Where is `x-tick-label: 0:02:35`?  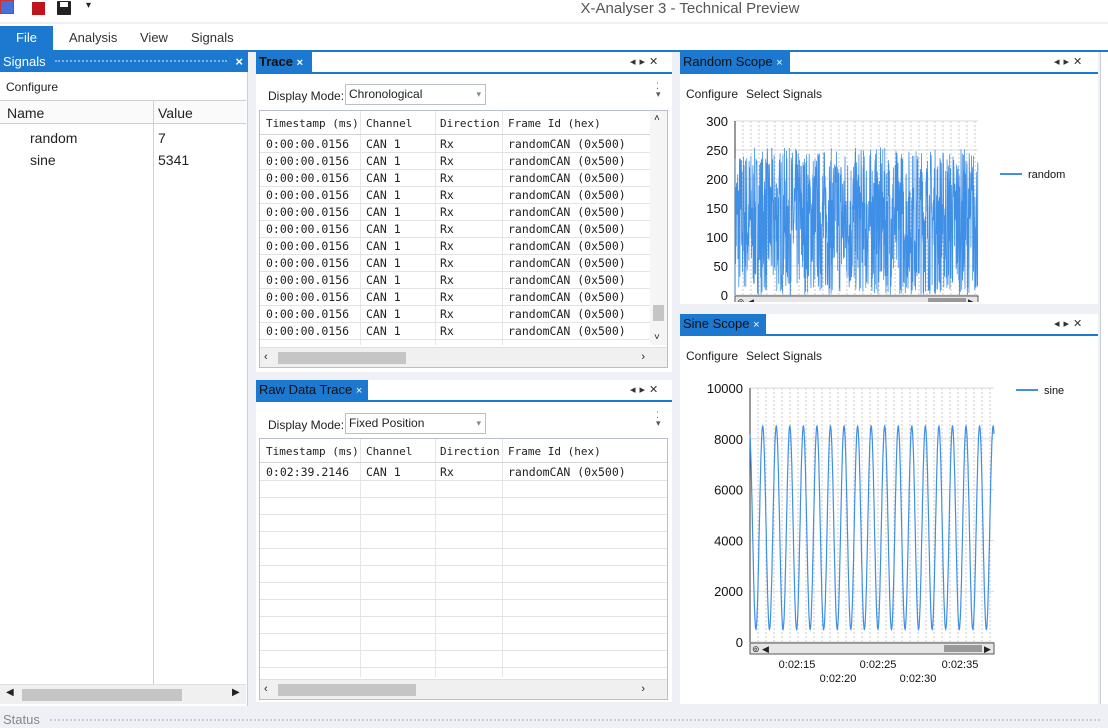
x-tick-label: 0:02:35 is located at coordinates (960, 665).